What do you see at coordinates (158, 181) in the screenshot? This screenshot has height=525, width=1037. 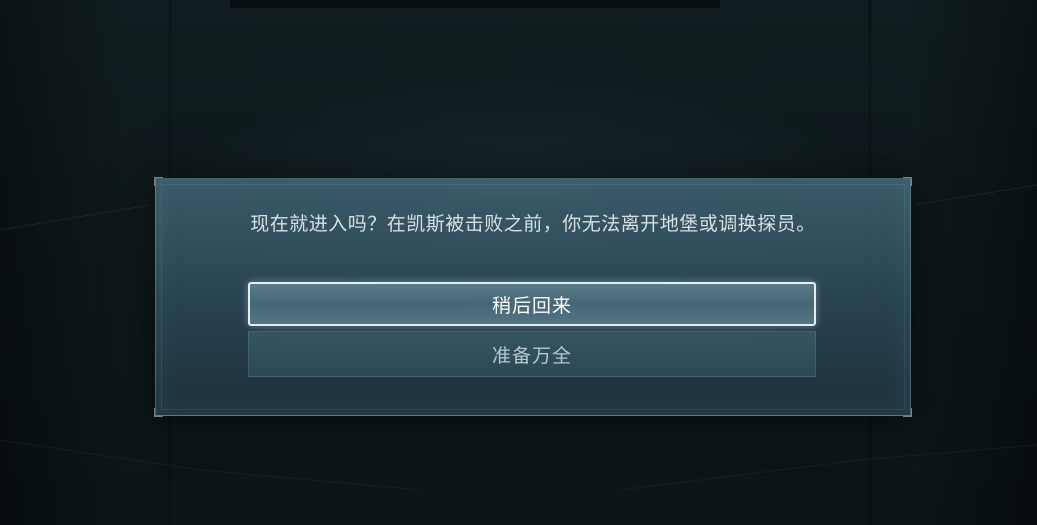 I see `dialog-corner-top-left` at bounding box center [158, 181].